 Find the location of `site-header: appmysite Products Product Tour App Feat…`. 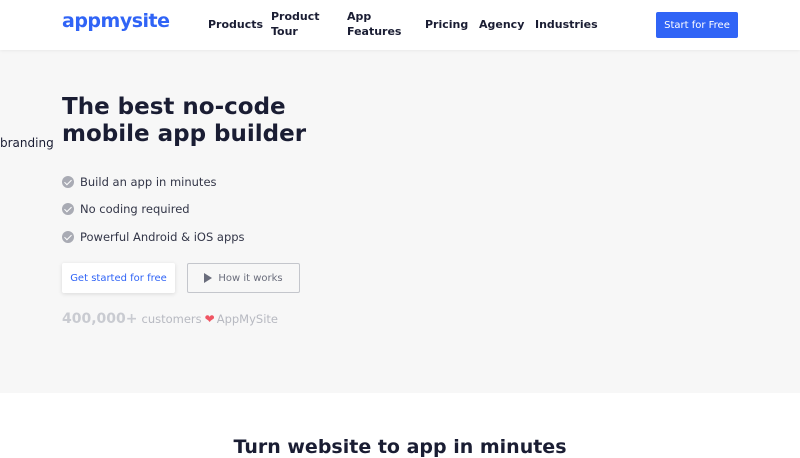

site-header: appmysite Products Product Tour App Feat… is located at coordinates (400, 25).